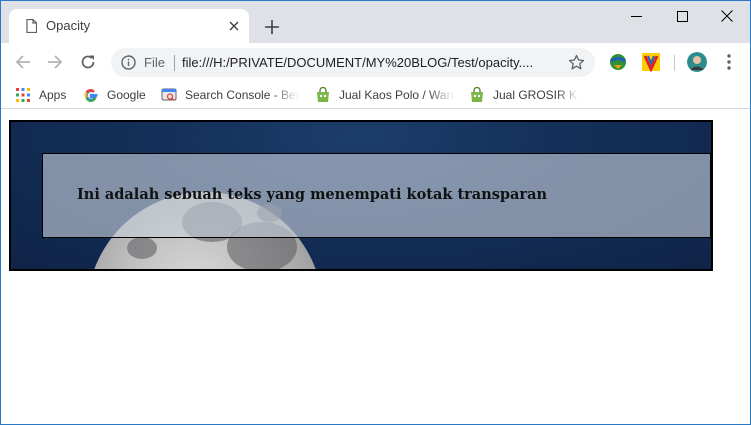 The image size is (751, 425). Describe the element at coordinates (242, 95) in the screenshot. I see `bookmark-label: Search Console - Bera` at that location.